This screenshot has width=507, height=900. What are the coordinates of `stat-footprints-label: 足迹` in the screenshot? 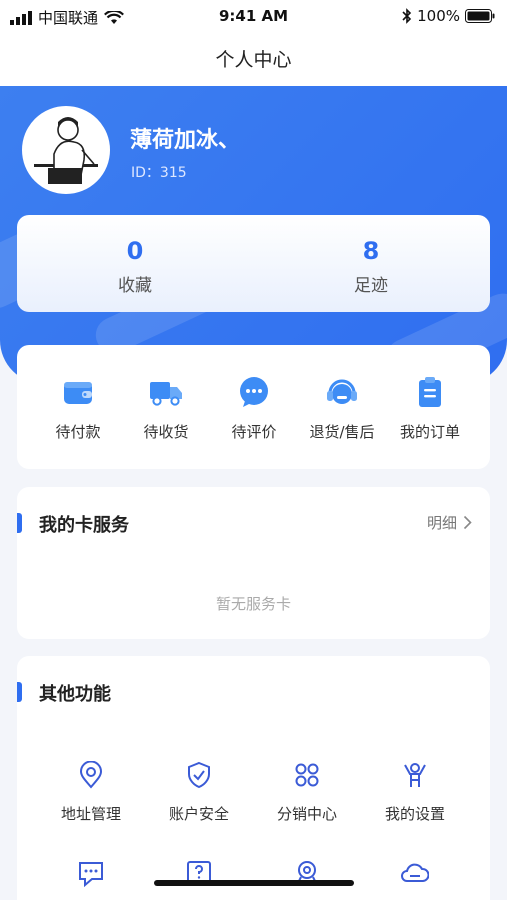 It's located at (371, 286).